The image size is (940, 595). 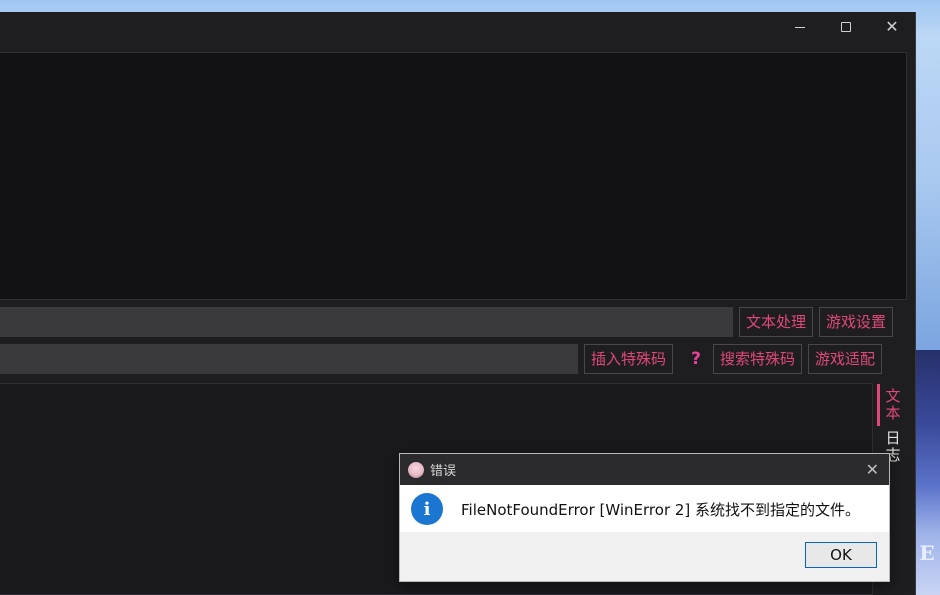 What do you see at coordinates (289, 359) in the screenshot?
I see `special-code-input` at bounding box center [289, 359].